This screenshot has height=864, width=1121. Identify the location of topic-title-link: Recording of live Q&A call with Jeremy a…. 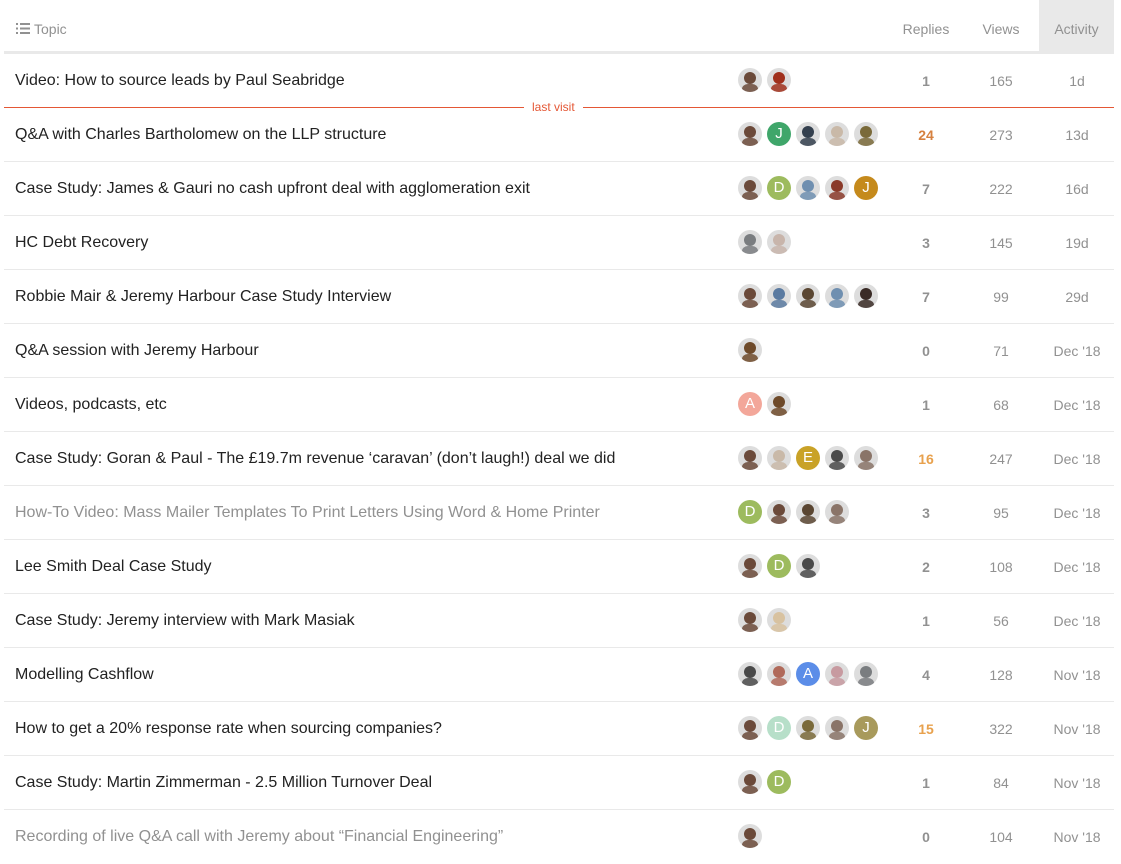
(259, 837).